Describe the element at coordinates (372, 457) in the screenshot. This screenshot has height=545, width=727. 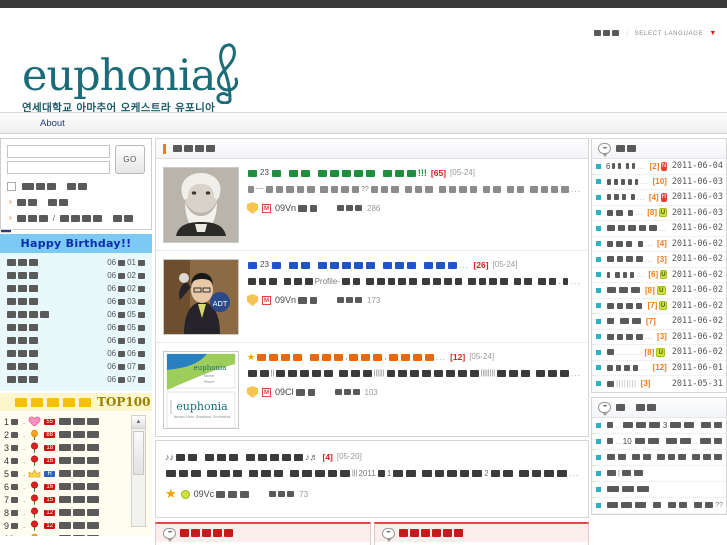
I see `music-post-title: ♪♪ ♪♬ [4] [05-20]` at that location.